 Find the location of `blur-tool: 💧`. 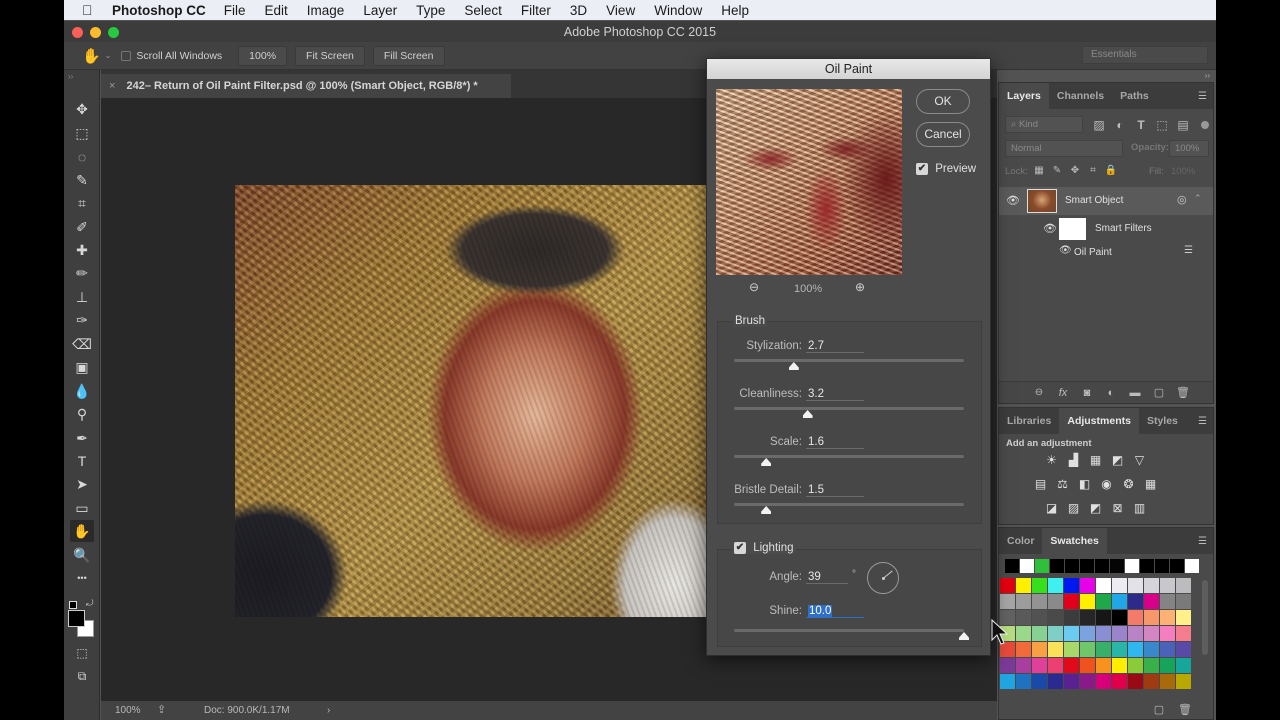

blur-tool: 💧 is located at coordinates (82, 391).